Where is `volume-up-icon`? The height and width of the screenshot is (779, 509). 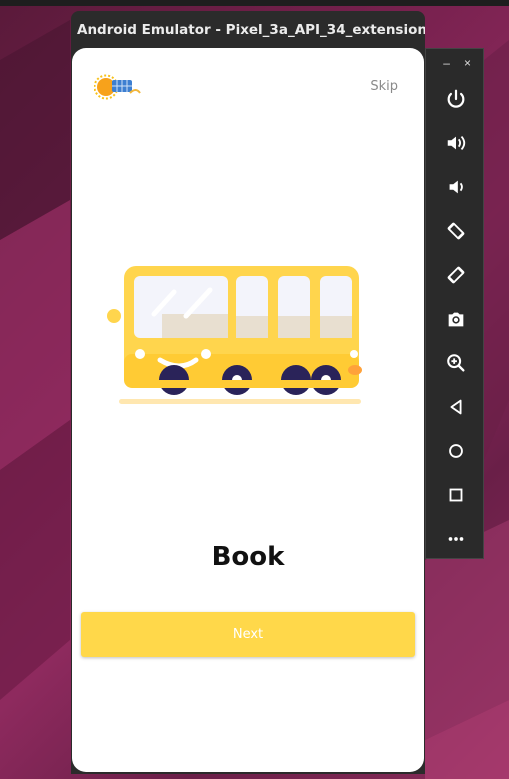
volume-up-icon is located at coordinates (456, 143).